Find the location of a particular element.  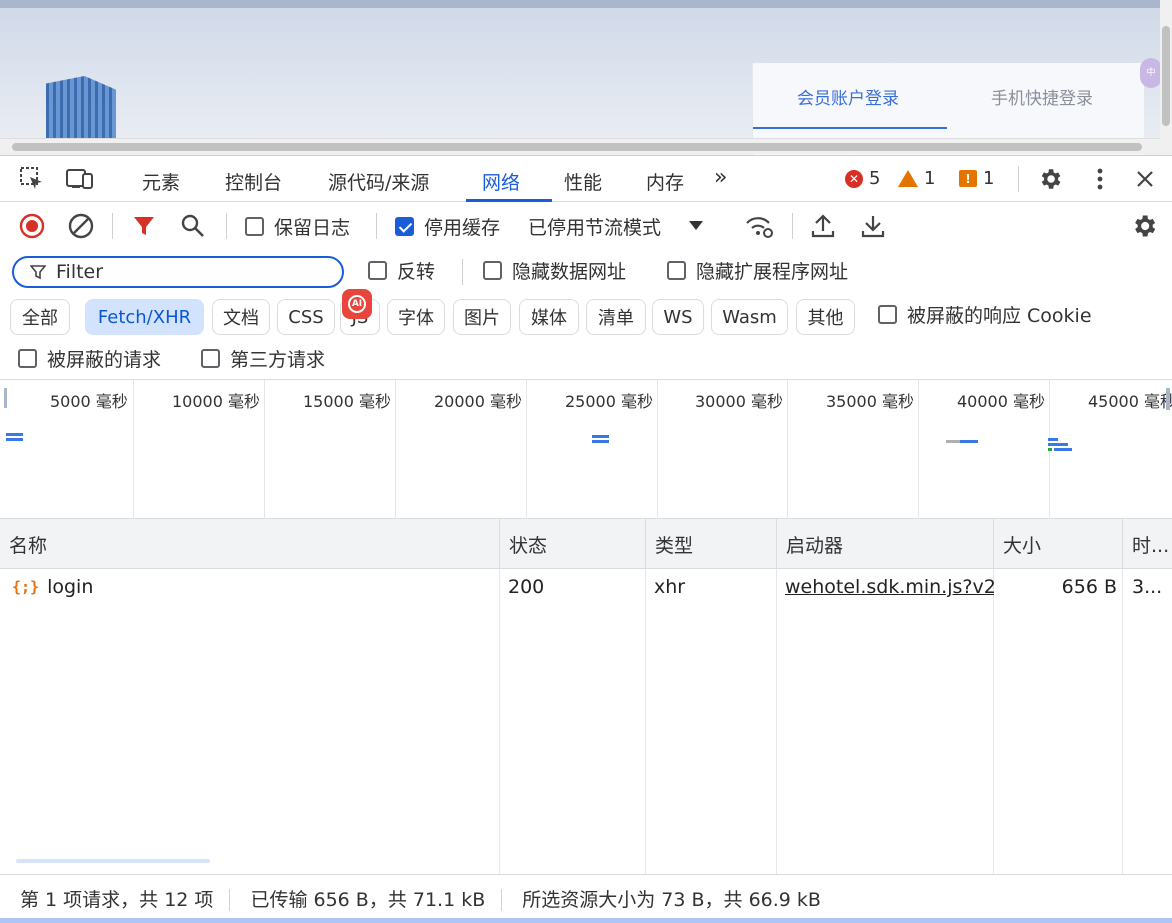

network-settings-gear-icon is located at coordinates (1144, 226).